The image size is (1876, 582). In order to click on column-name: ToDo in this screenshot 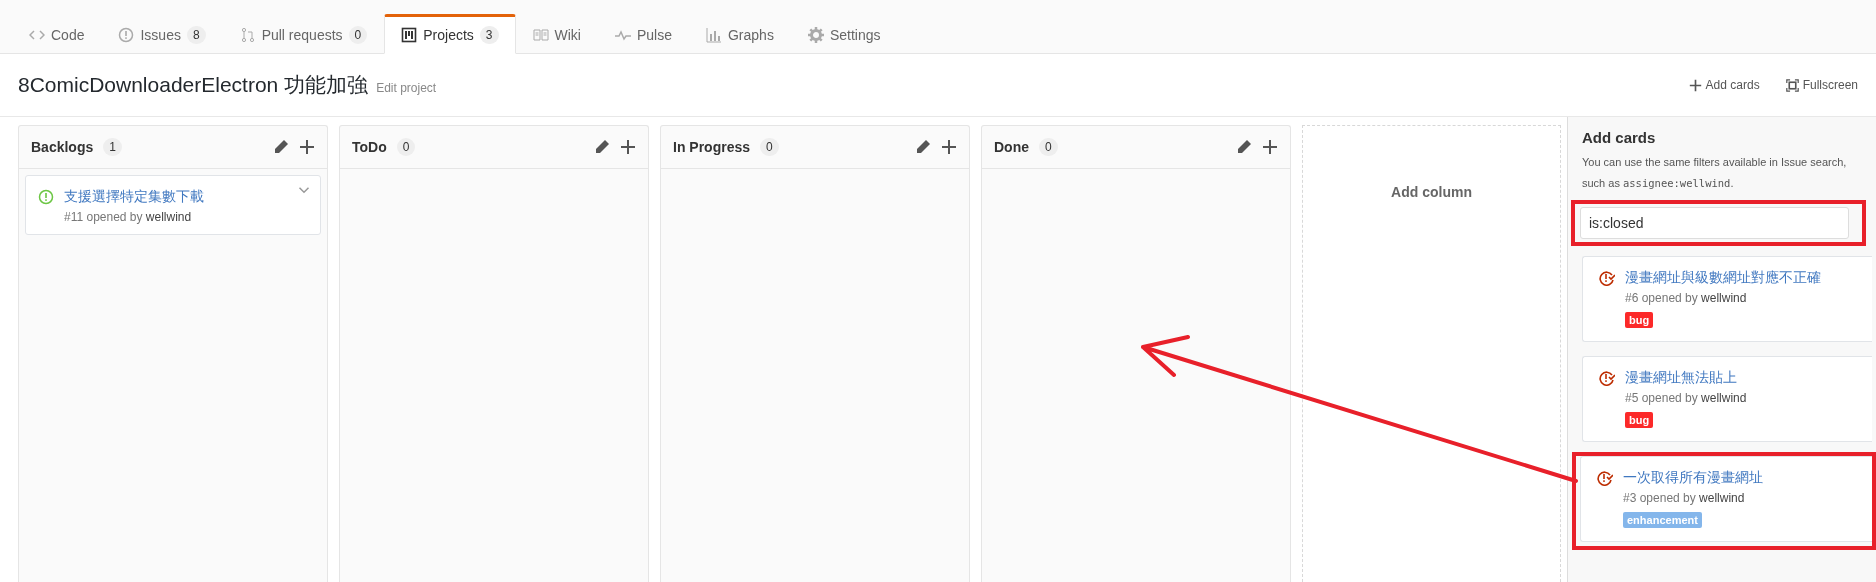, I will do `click(369, 147)`.